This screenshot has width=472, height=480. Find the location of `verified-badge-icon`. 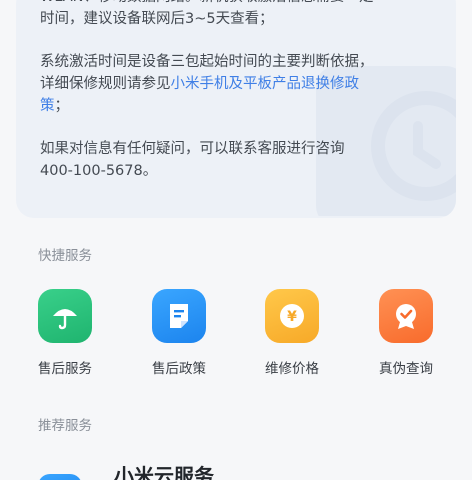

verified-badge-icon is located at coordinates (406, 316).